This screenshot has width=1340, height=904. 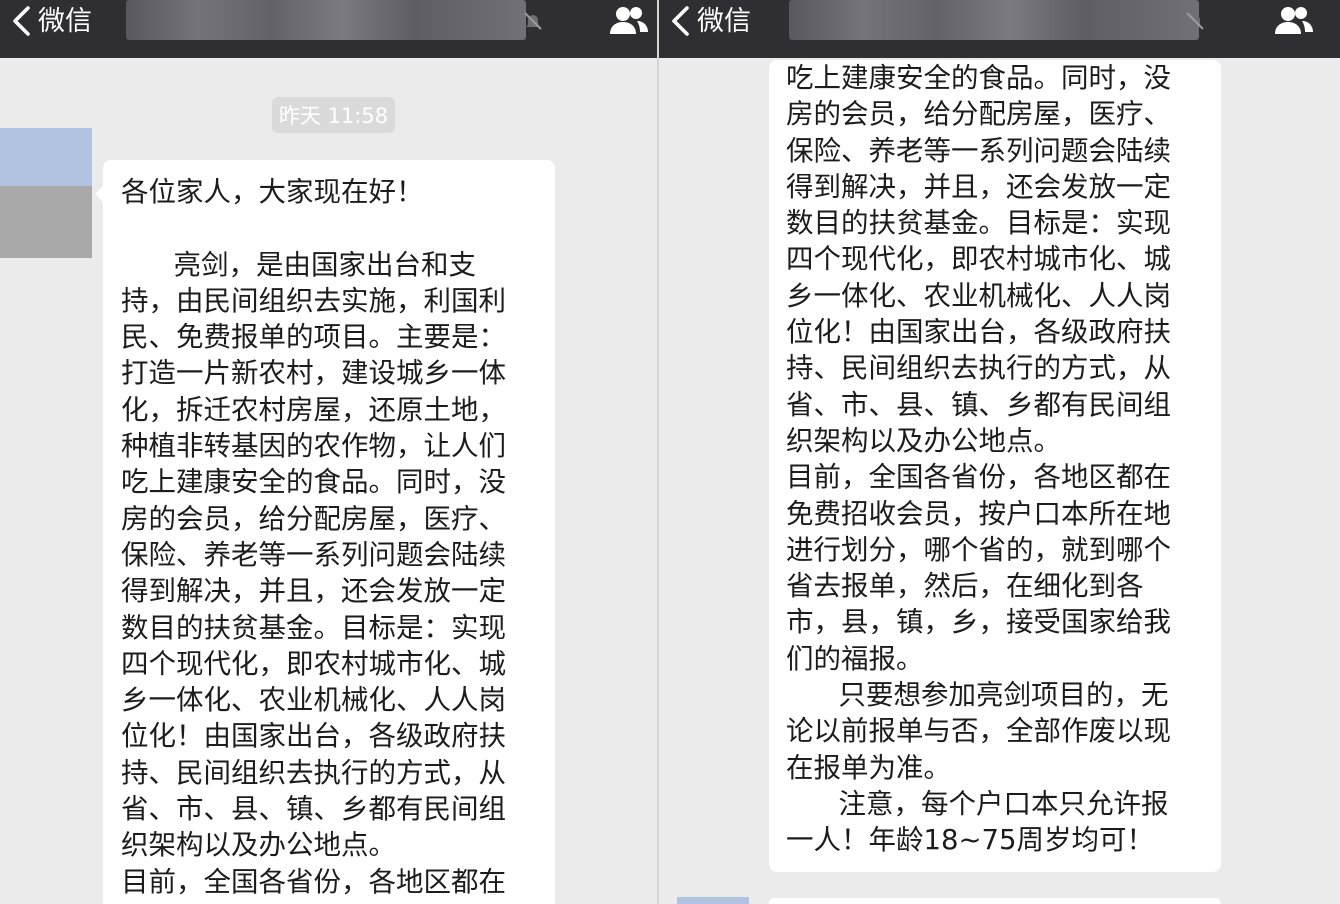 What do you see at coordinates (333, 115) in the screenshot?
I see `message-timestamp: 昨天 11:58` at bounding box center [333, 115].